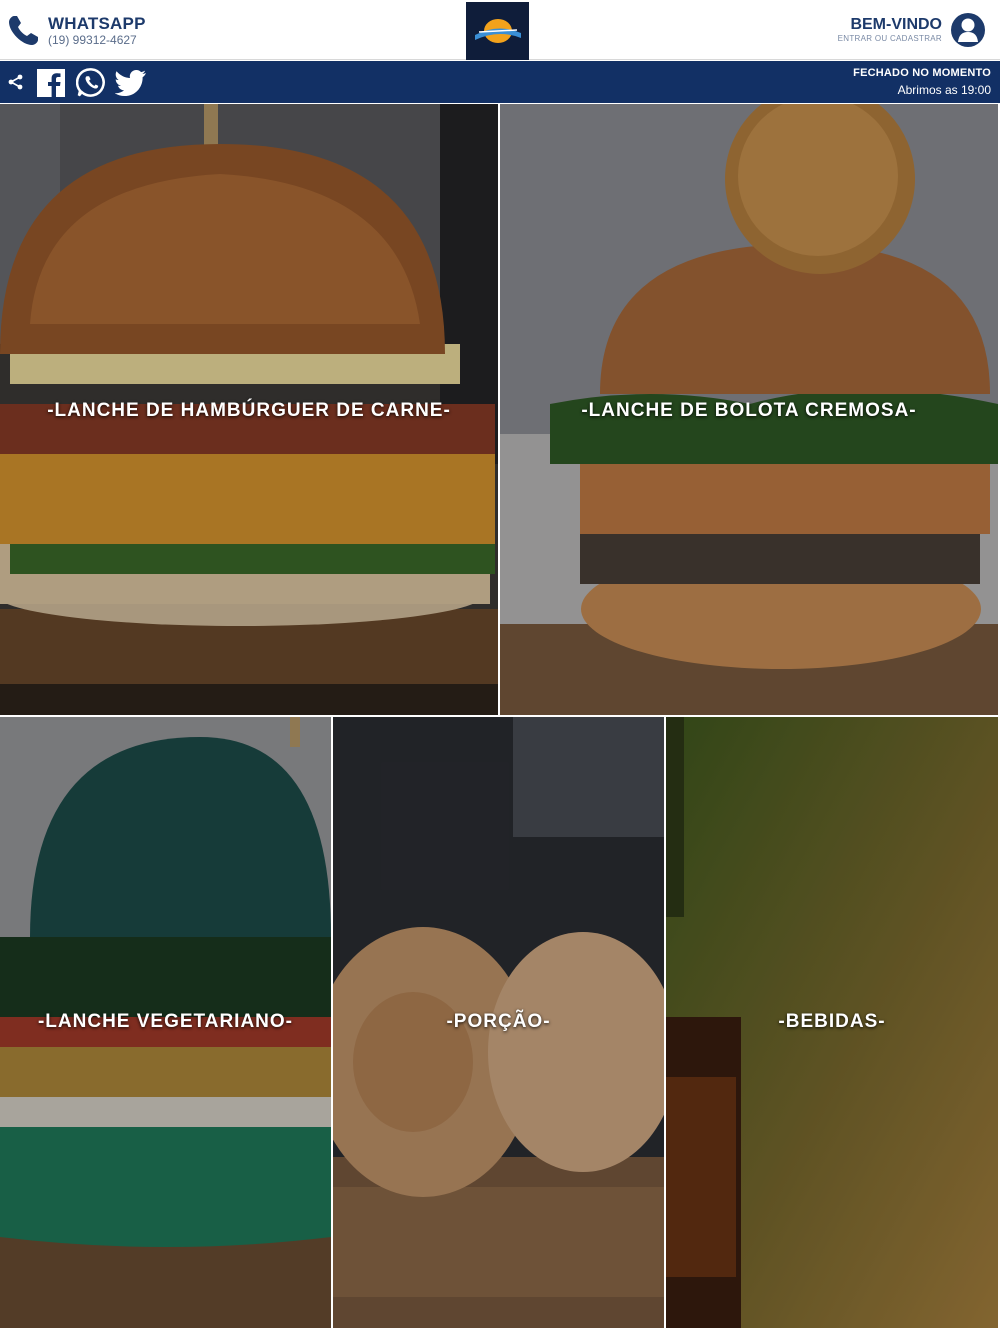 The image size is (1000, 1334). What do you see at coordinates (889, 38) in the screenshot?
I see `welcome-subtitle: ENTRAR OU CADASTRAR` at bounding box center [889, 38].